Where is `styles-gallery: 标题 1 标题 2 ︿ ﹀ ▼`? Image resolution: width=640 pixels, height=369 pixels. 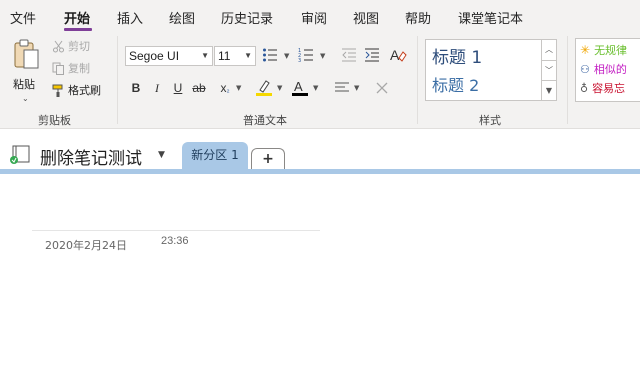 styles-gallery: 标题 1 标题 2 ︿ ﹀ ▼ is located at coordinates (491, 70).